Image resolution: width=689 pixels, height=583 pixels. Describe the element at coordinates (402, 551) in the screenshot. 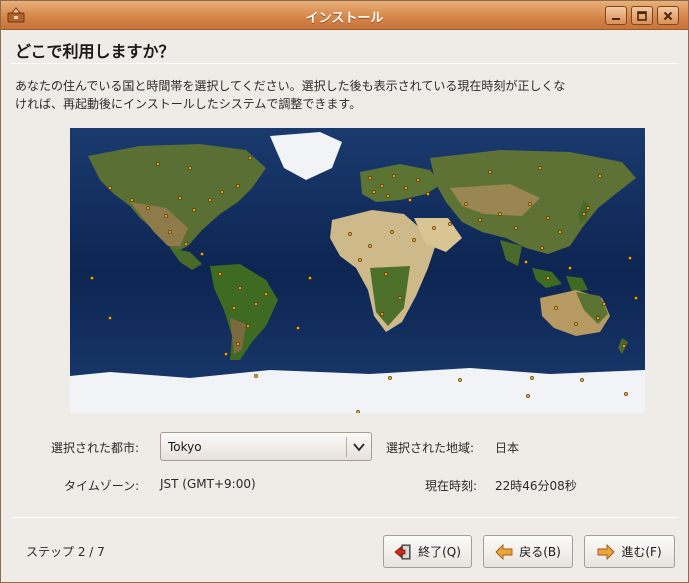

I see `quit-icon` at that location.